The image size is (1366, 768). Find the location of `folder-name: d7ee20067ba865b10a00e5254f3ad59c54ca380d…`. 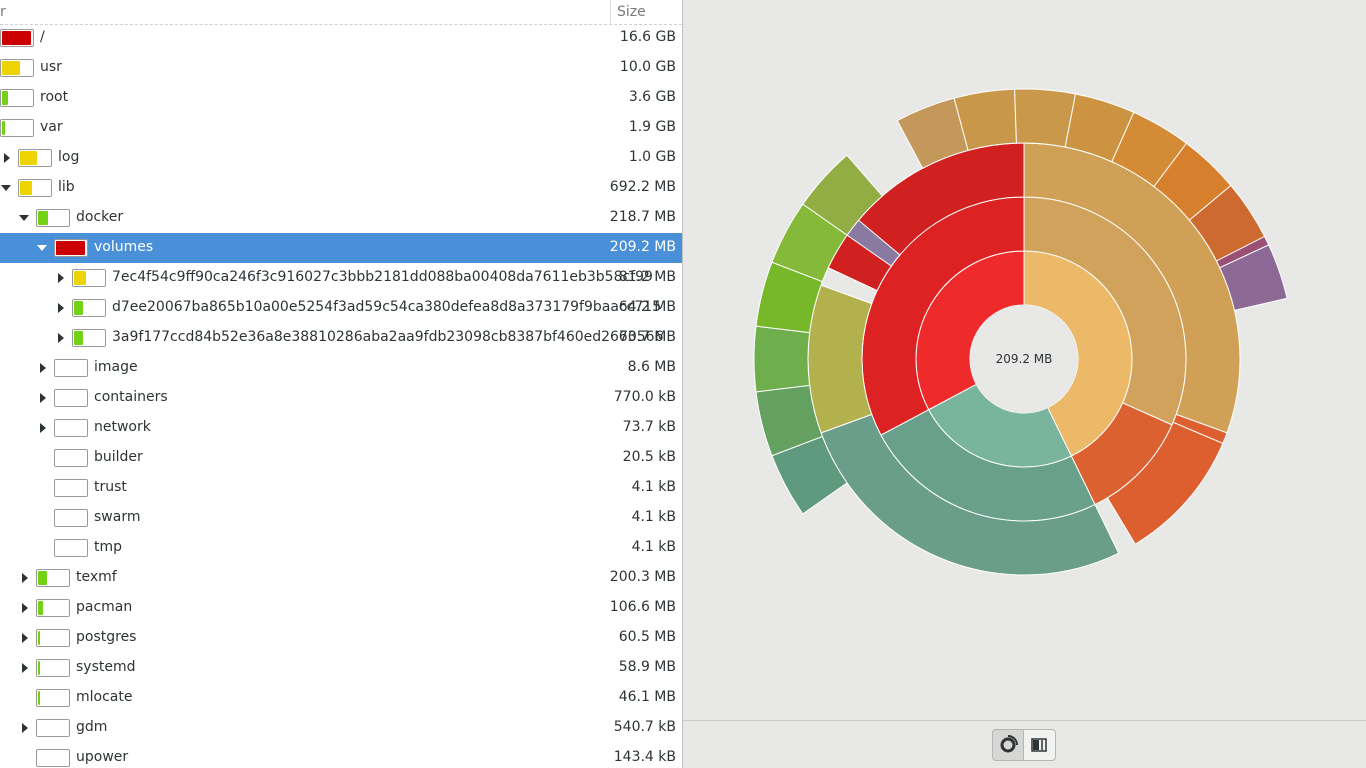

folder-name: d7ee20067ba865b10a00e5254f3ad59c54ca380d… is located at coordinates (387, 307).